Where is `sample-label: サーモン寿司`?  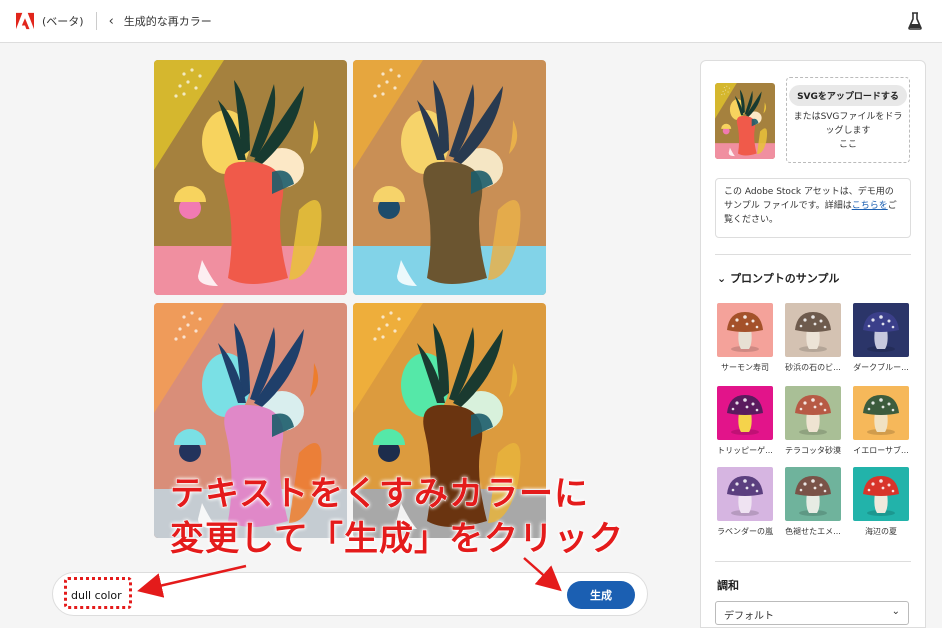
sample-label: サーモン寿司 is located at coordinates (745, 367).